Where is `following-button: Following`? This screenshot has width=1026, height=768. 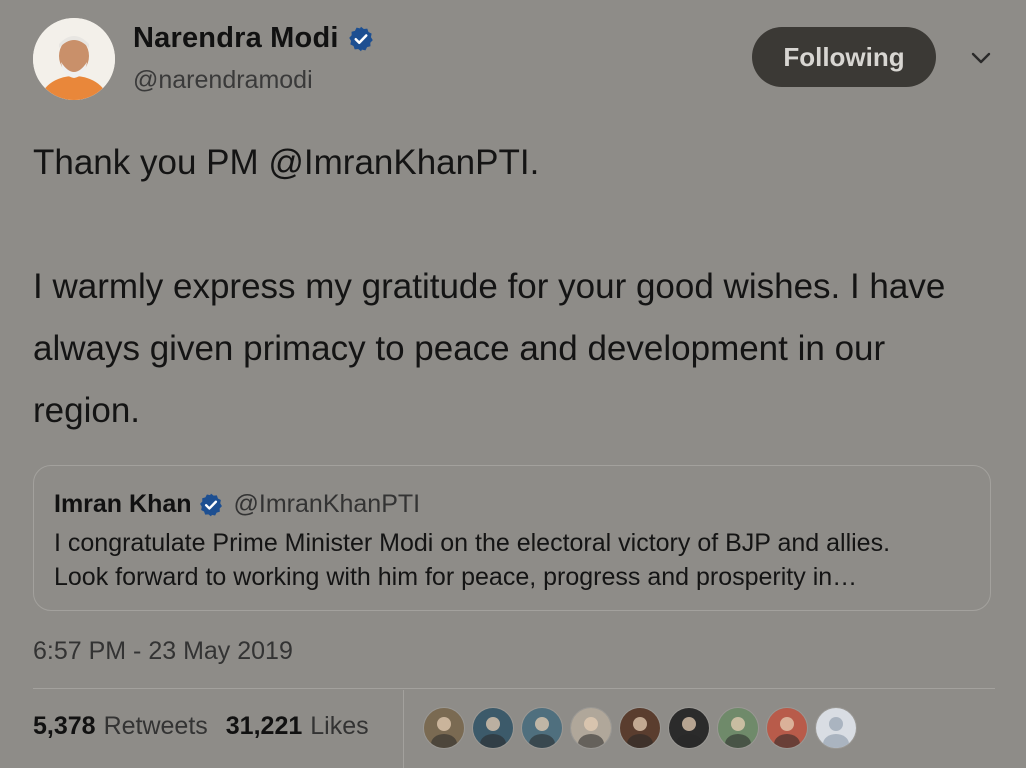 following-button: Following is located at coordinates (844, 57).